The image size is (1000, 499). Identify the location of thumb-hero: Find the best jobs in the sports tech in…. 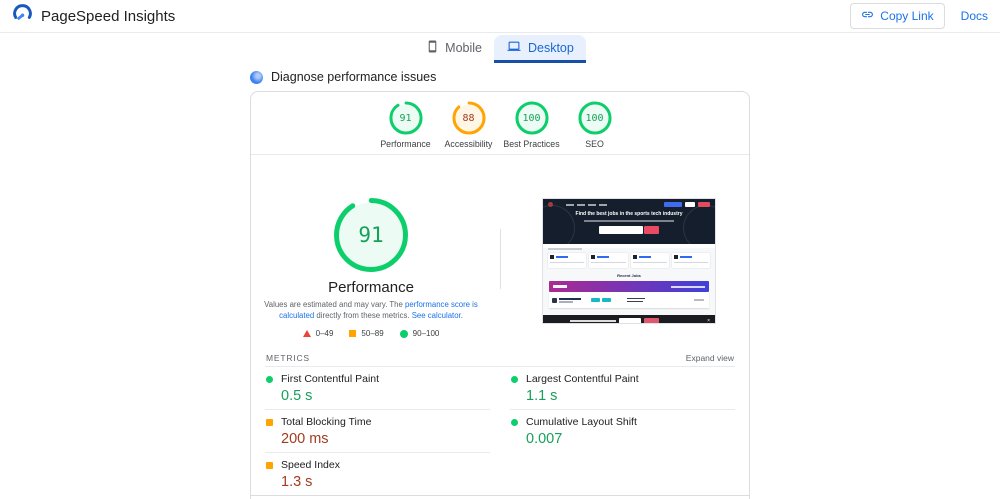
(629, 221).